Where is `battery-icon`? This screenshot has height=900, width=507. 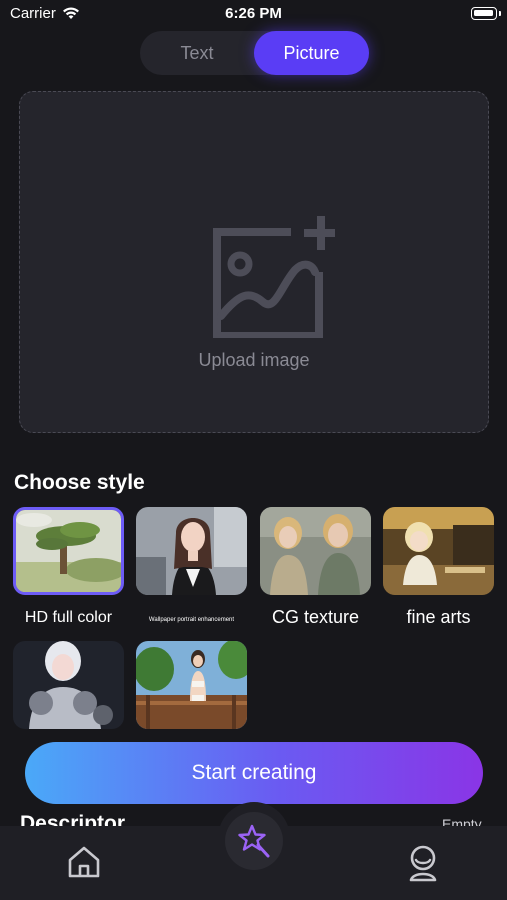 battery-icon is located at coordinates (486, 13).